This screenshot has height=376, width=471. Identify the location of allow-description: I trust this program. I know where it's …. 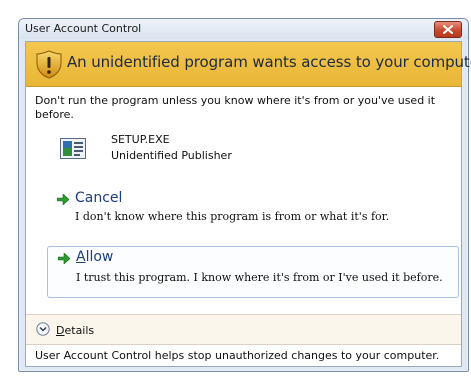
(259, 277).